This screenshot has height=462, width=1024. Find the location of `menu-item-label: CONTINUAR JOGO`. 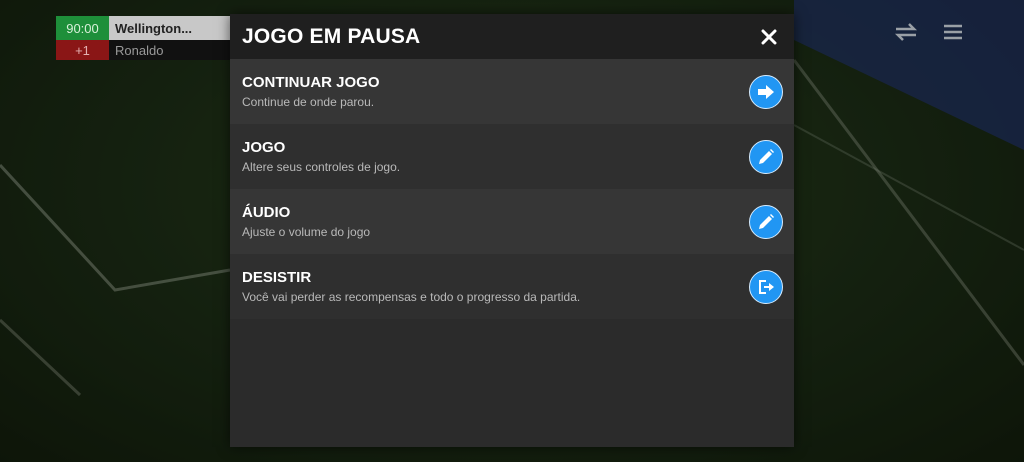

menu-item-label: CONTINUAR JOGO is located at coordinates (311, 82).